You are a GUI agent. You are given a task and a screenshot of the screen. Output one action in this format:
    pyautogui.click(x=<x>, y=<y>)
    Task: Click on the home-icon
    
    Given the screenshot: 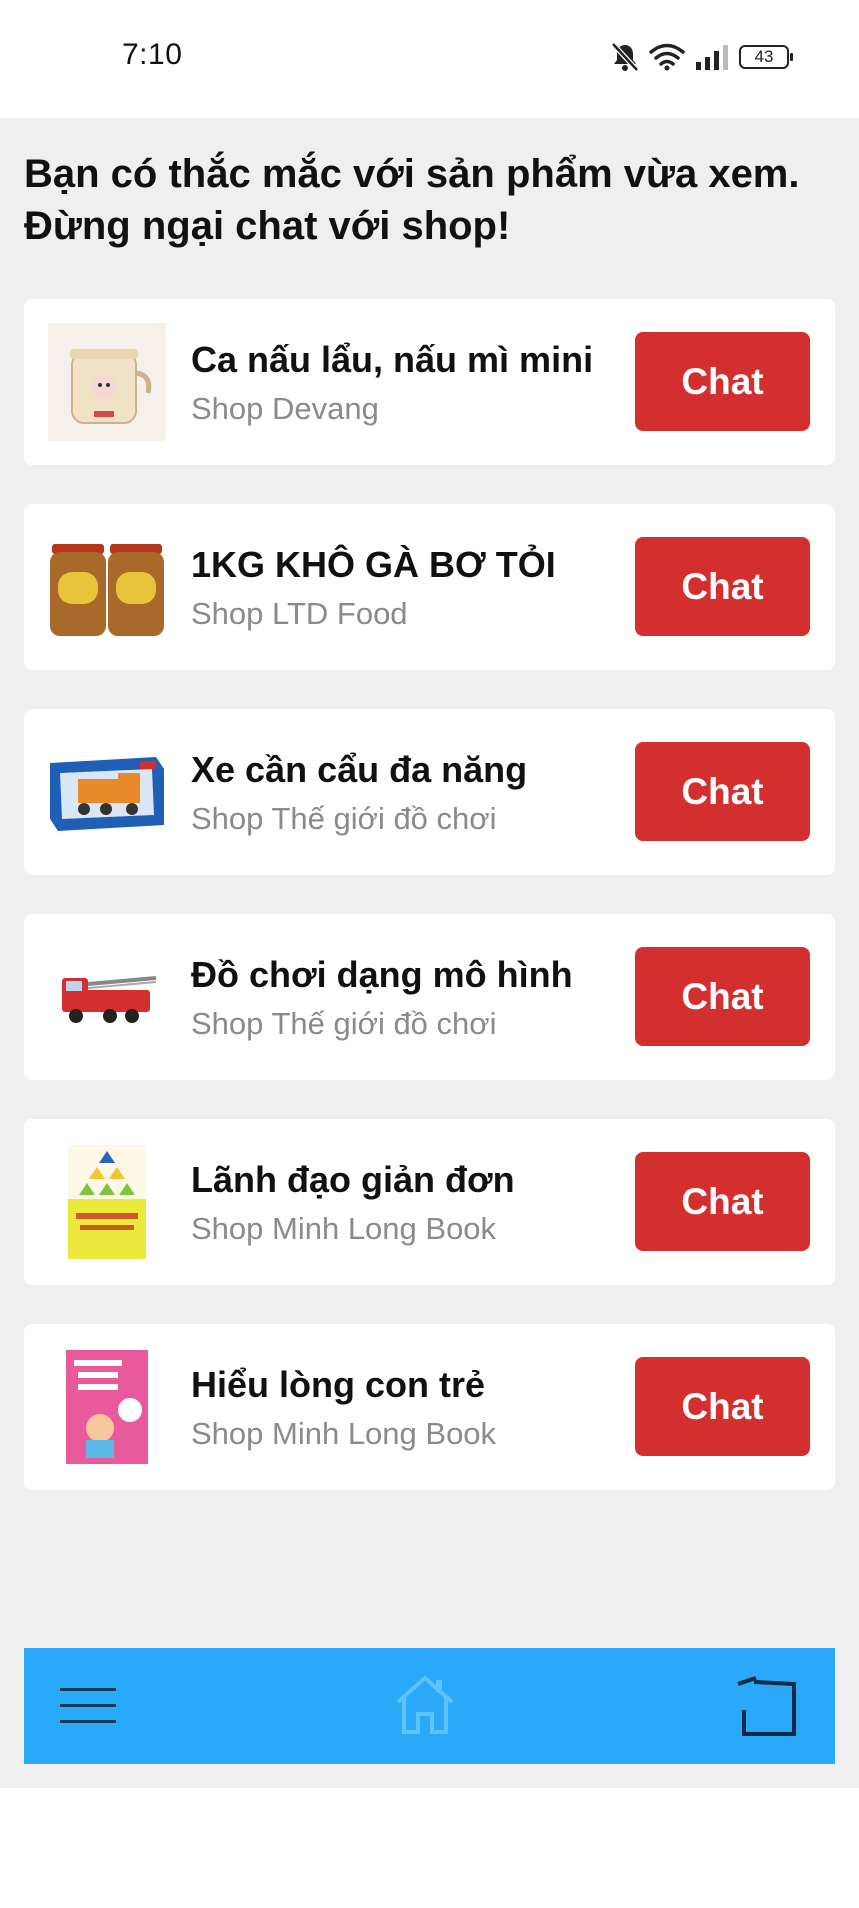 What is the action you would take?
    pyautogui.click(x=425, y=1705)
    